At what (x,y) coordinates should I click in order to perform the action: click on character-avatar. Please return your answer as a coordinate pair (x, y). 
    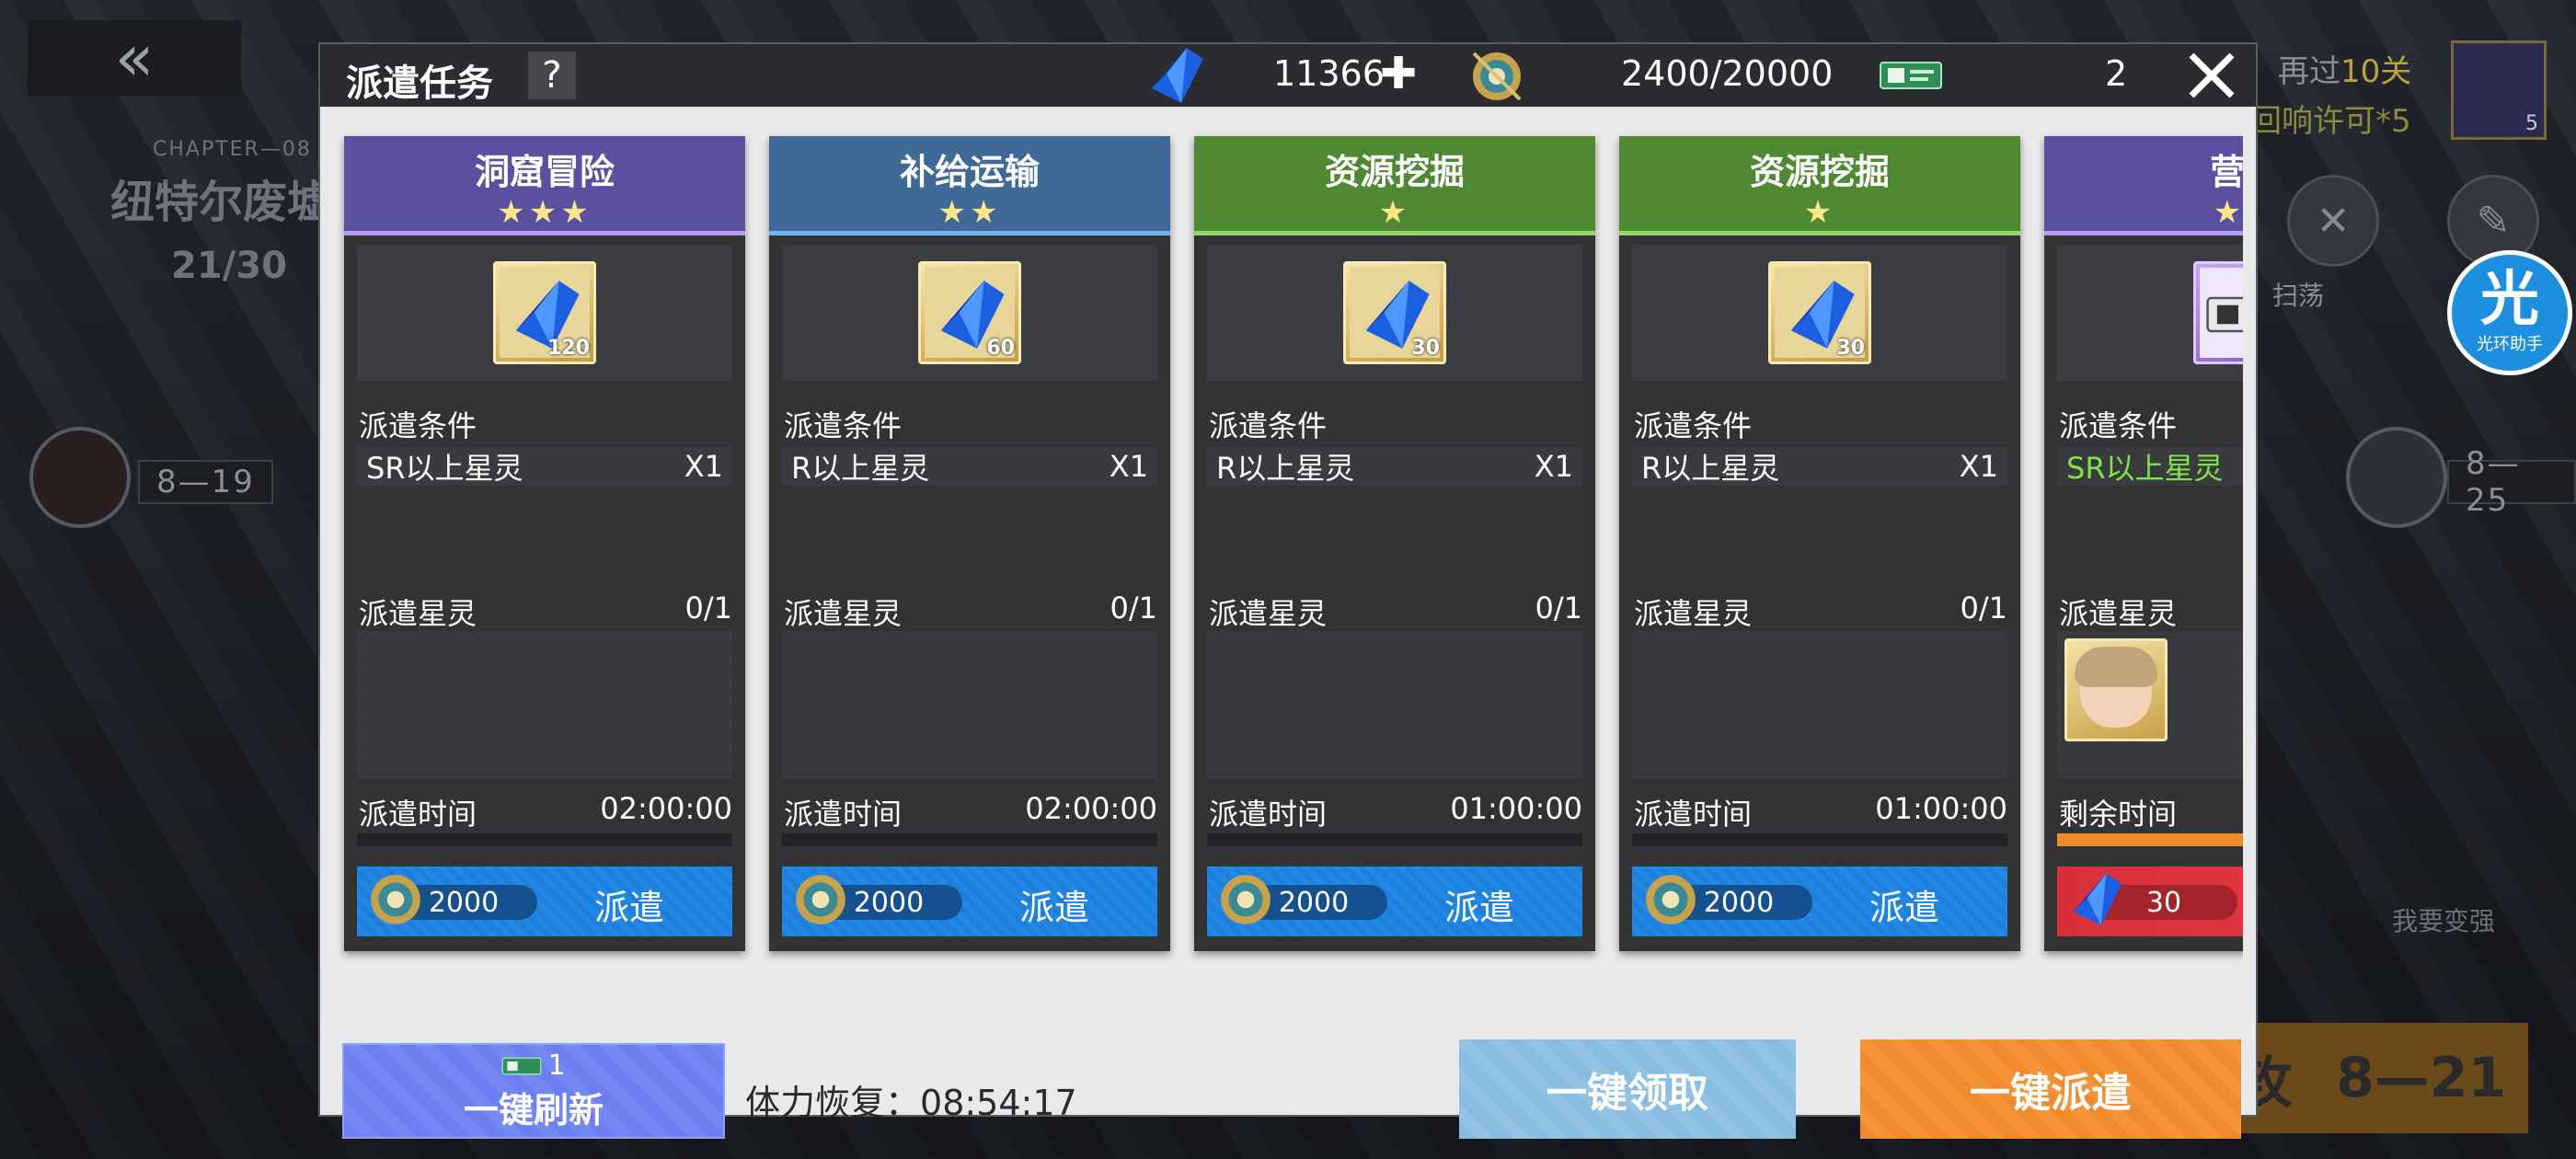
    Looking at the image, I should click on (2116, 689).